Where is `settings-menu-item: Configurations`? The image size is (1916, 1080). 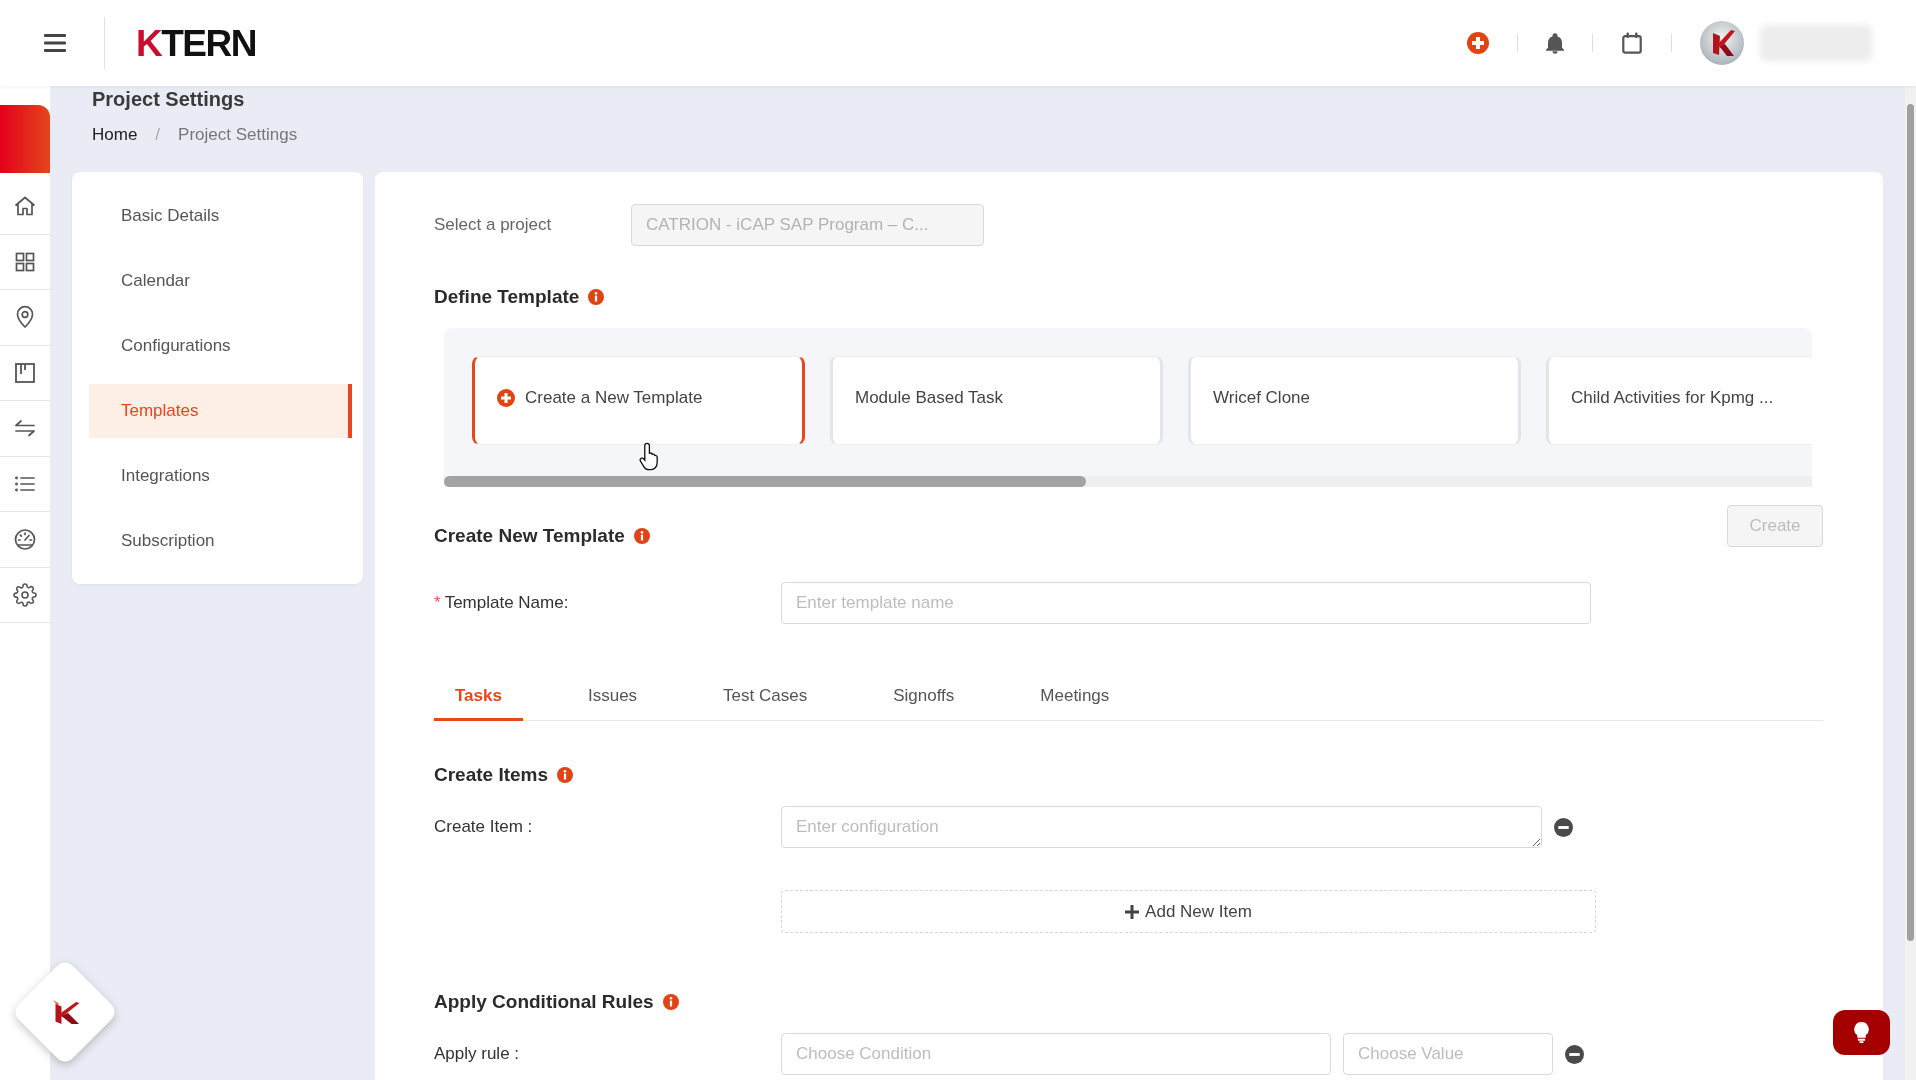
settings-menu-item: Configurations is located at coordinates (220, 346).